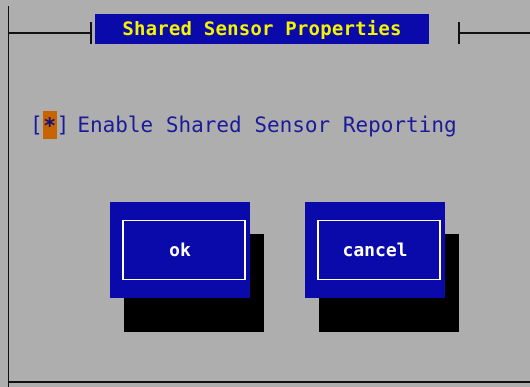 This screenshot has width=530, height=387. I want to click on frame-top-border-right, so click(494, 33).